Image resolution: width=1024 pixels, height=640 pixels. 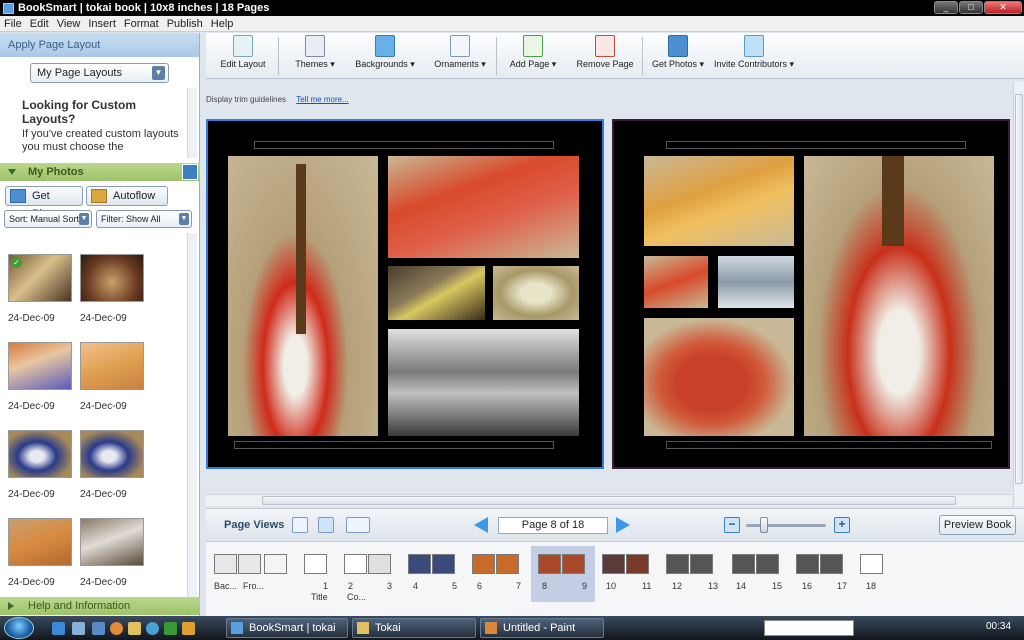 I want to click on zoom-slider-handle, so click(x=764, y=525).